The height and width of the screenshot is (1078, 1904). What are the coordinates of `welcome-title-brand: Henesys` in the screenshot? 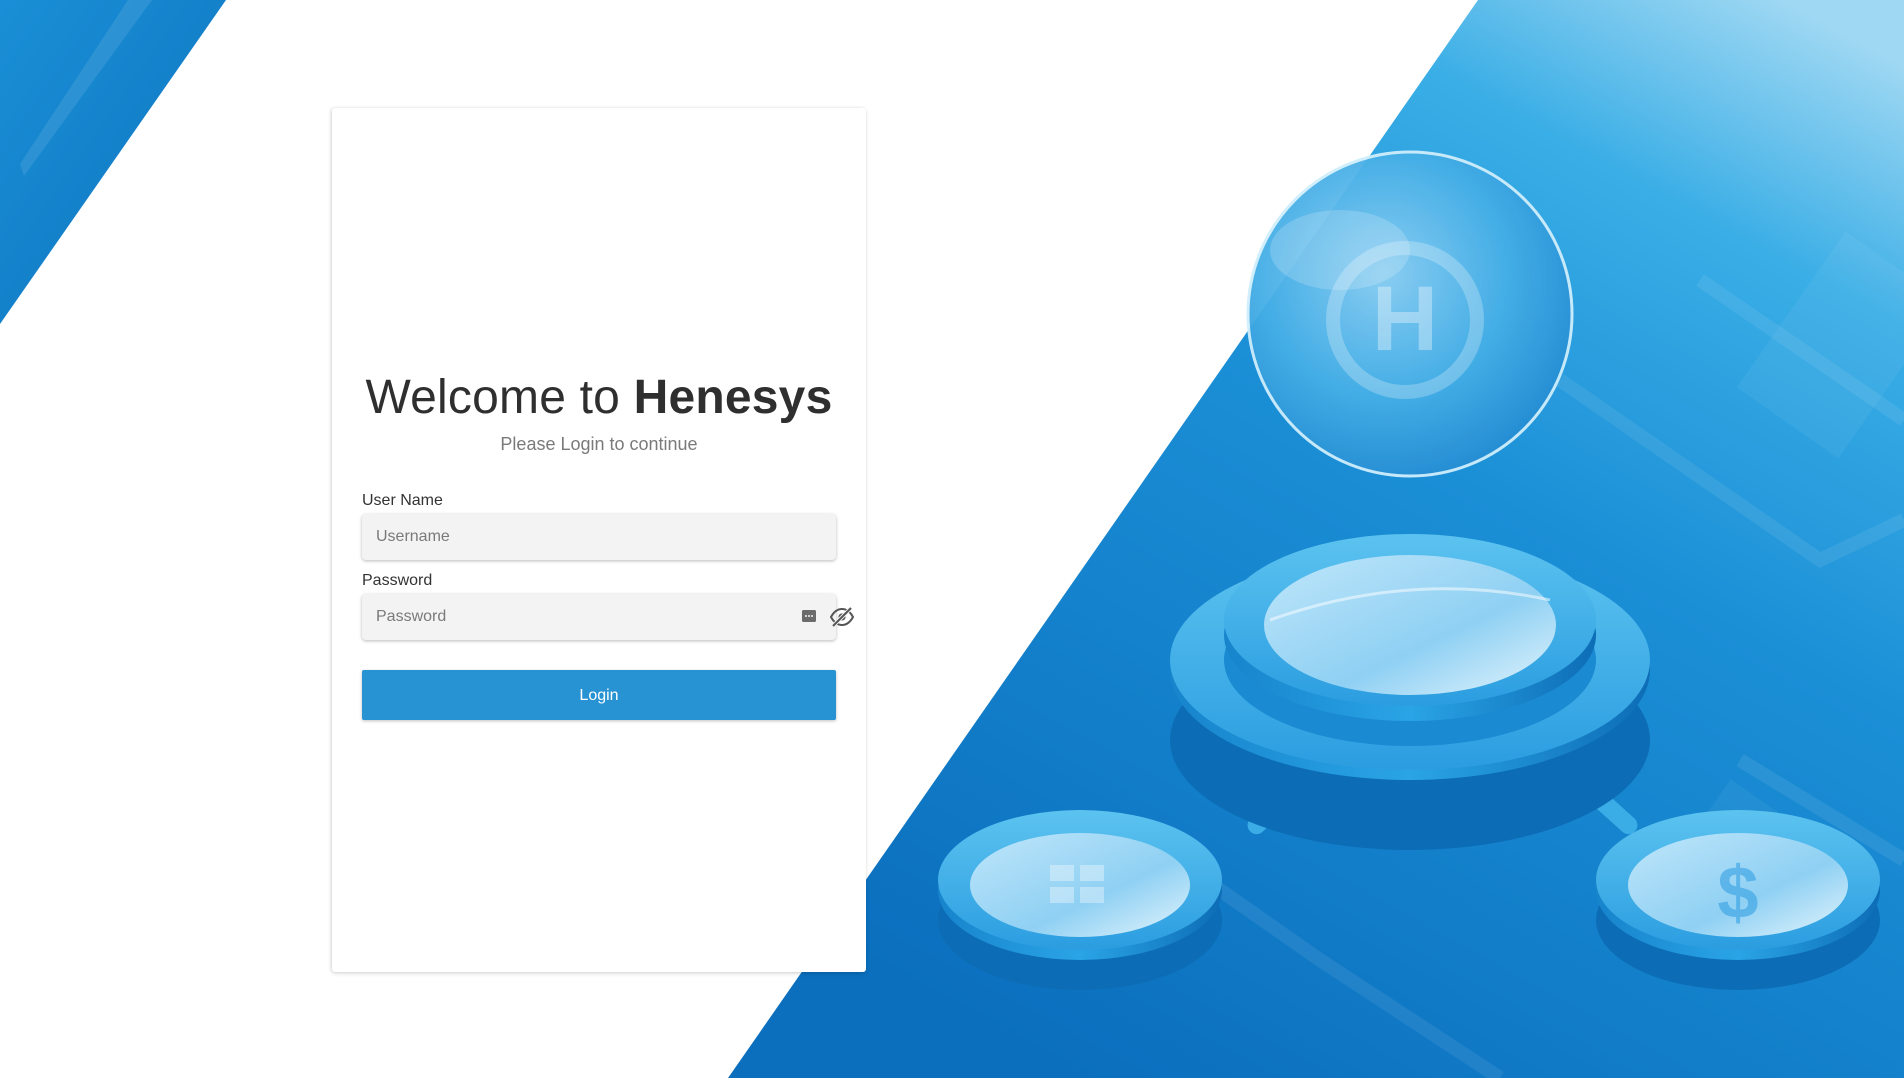 It's located at (733, 397).